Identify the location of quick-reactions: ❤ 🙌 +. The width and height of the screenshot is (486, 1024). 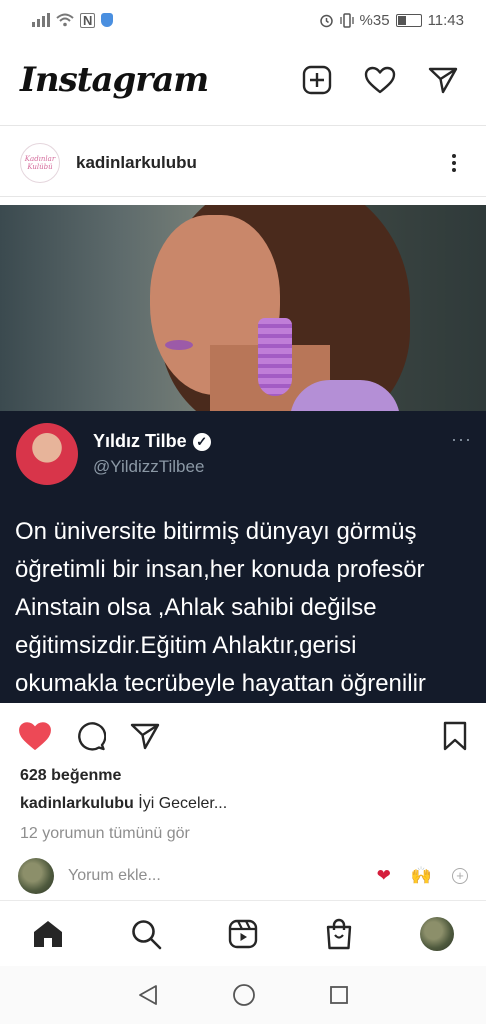
(422, 876).